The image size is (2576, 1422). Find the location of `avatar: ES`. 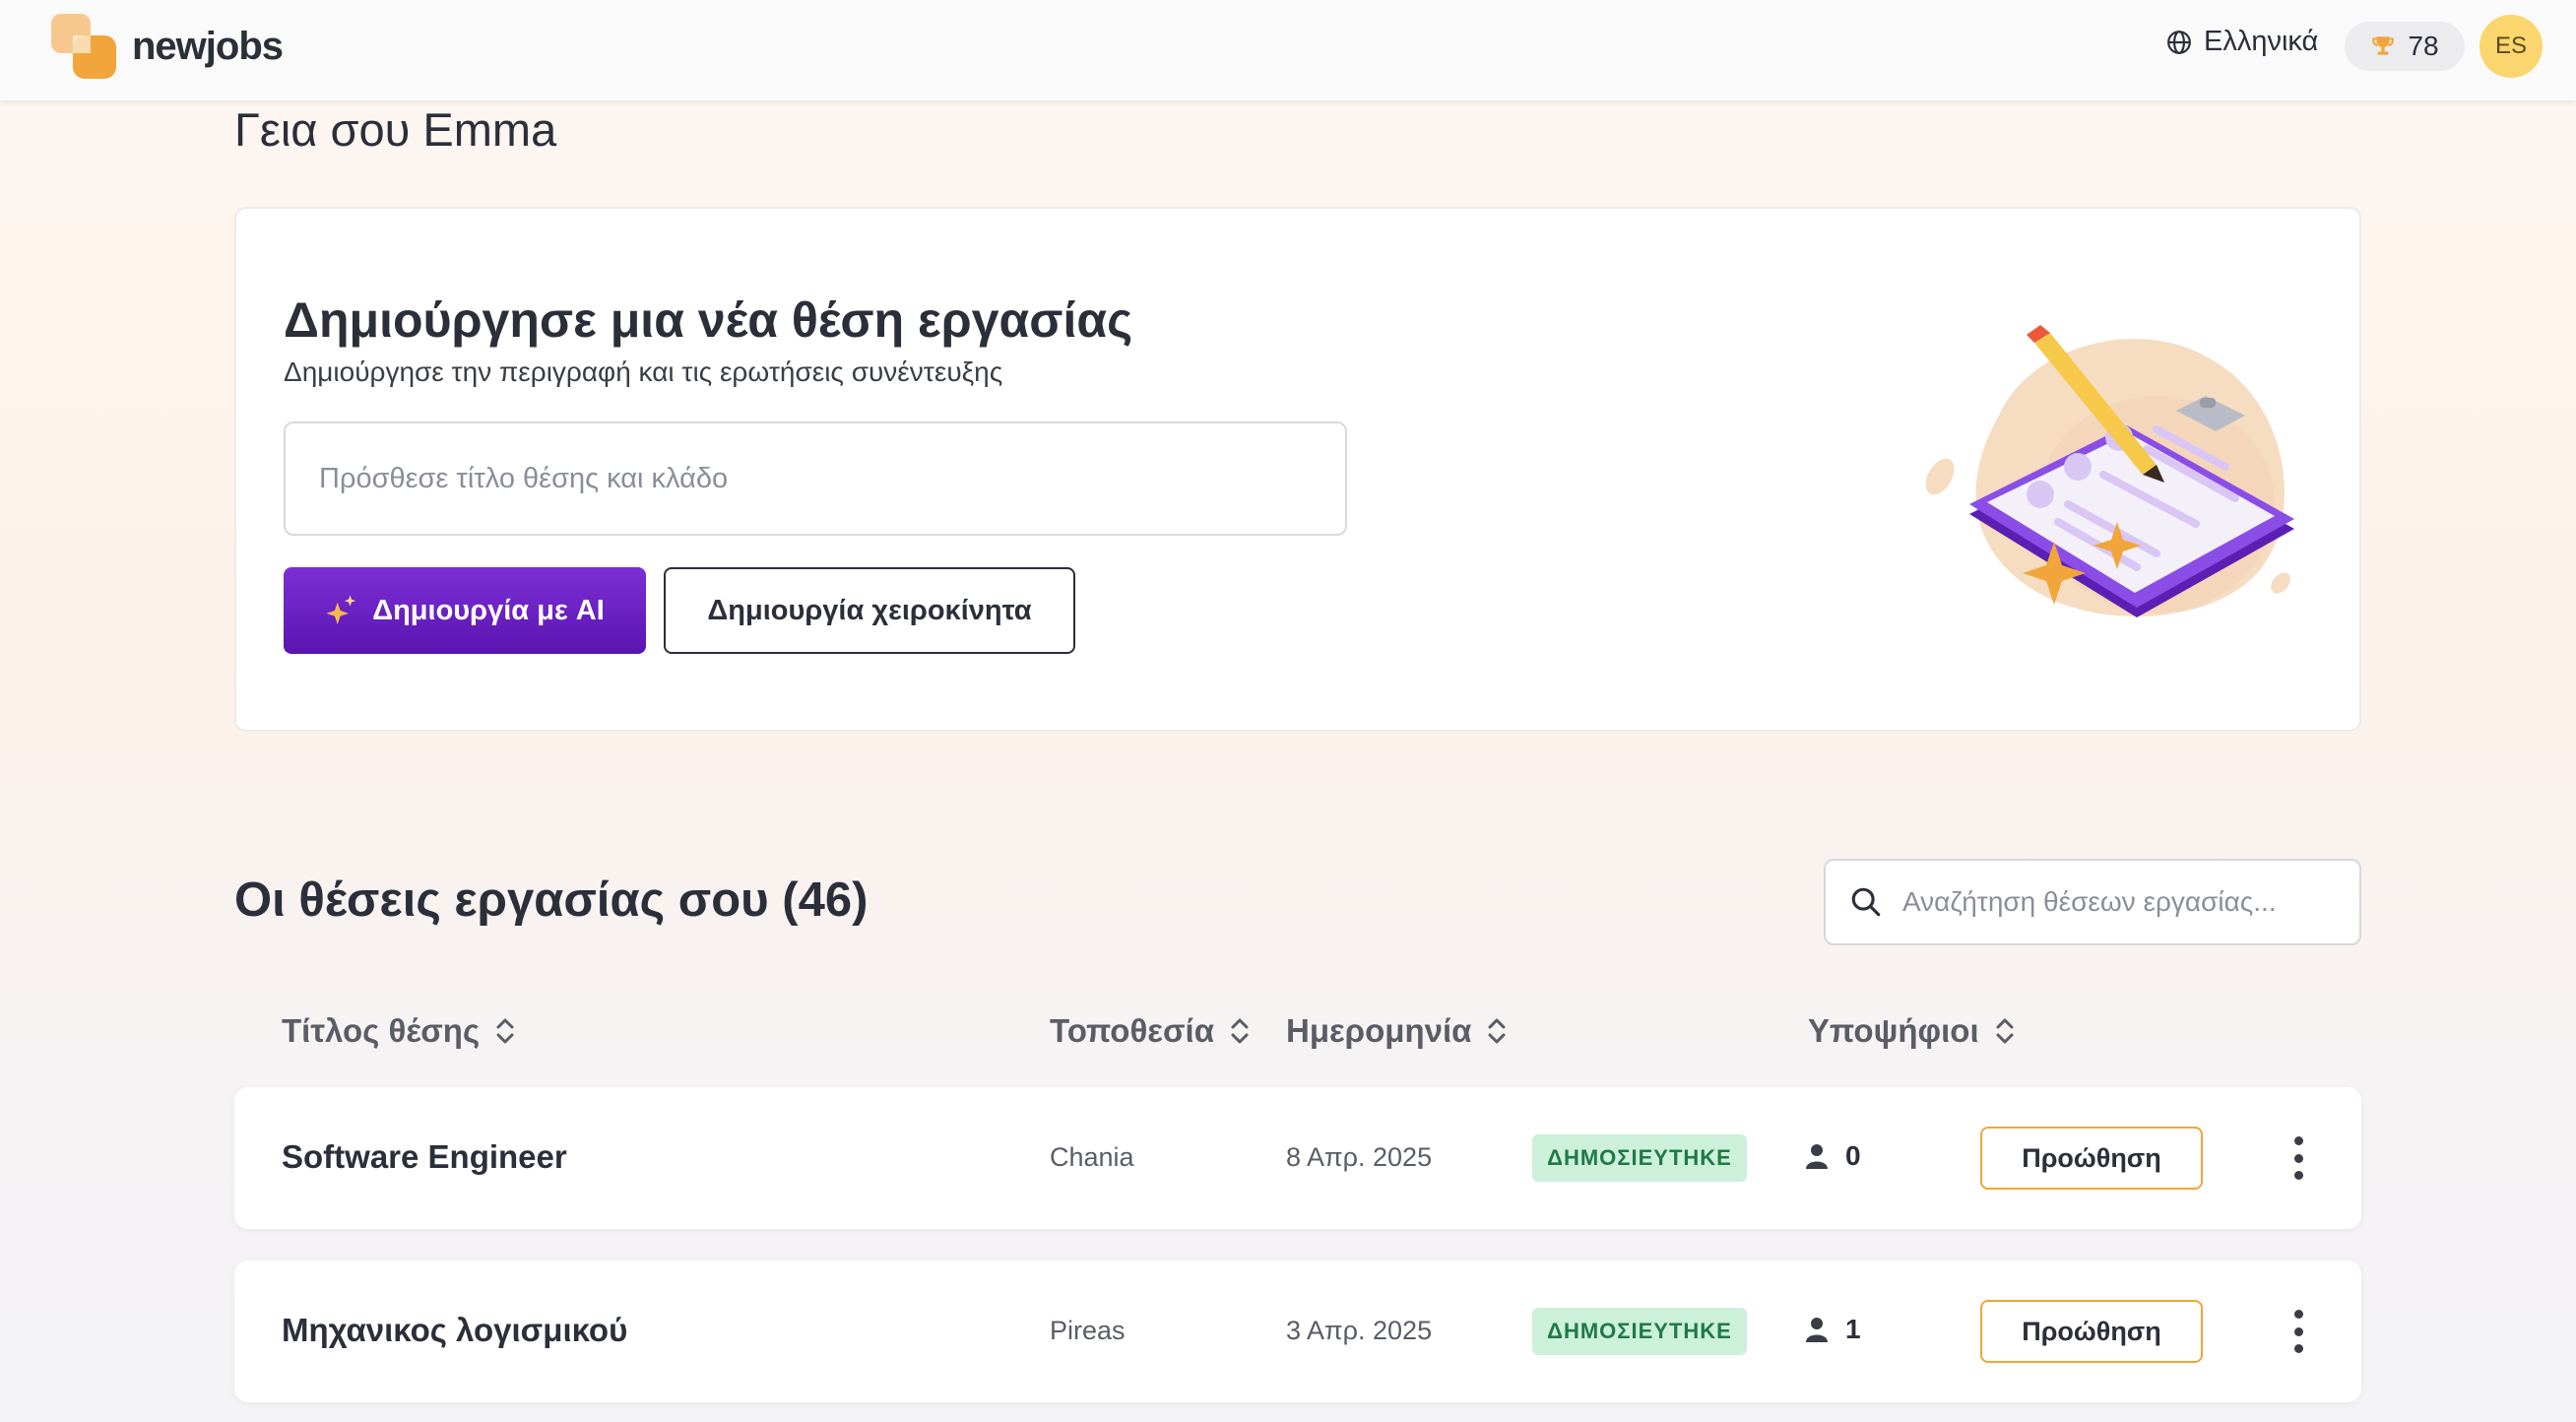

avatar: ES is located at coordinates (2511, 46).